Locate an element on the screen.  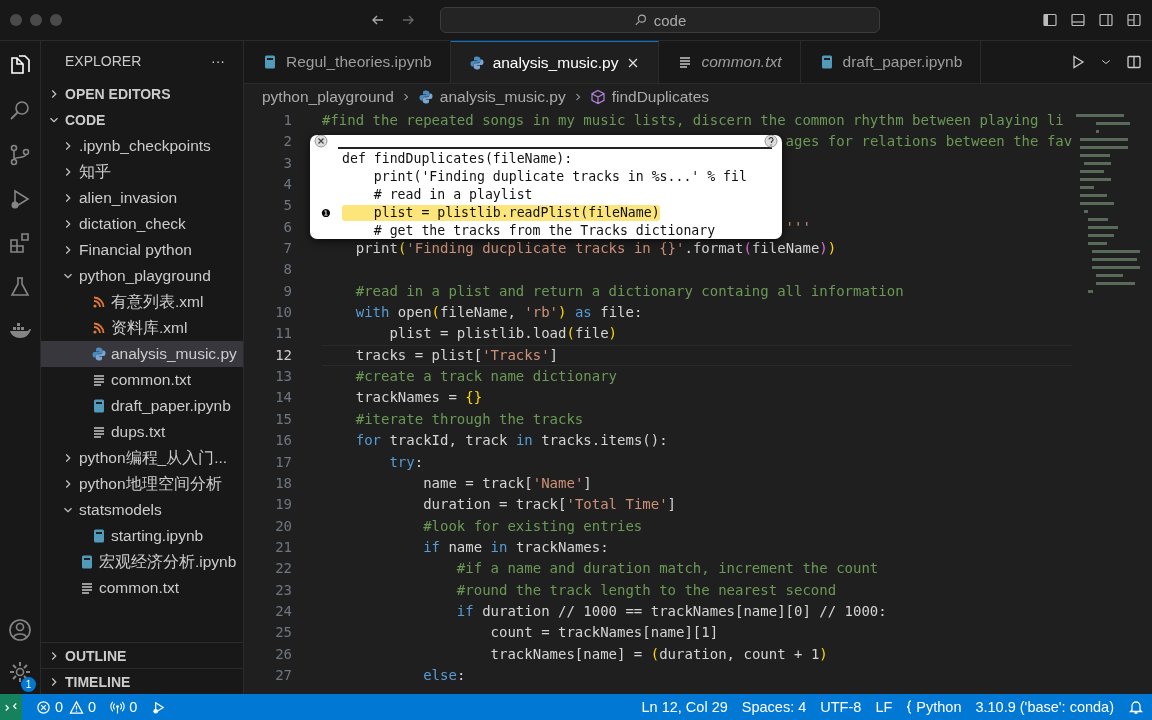
breadcrumb-item: analysis_music.py is located at coordinates (502, 97).